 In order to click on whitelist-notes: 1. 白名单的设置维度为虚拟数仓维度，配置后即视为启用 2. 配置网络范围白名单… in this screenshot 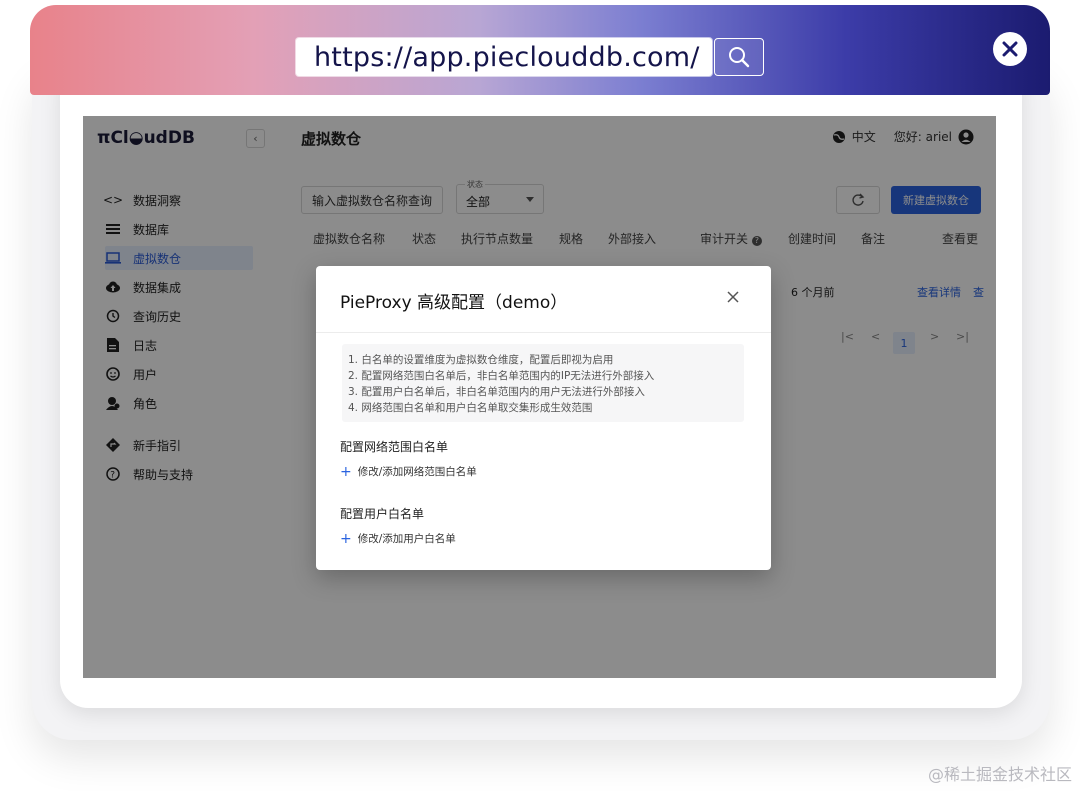, I will do `click(543, 383)`.